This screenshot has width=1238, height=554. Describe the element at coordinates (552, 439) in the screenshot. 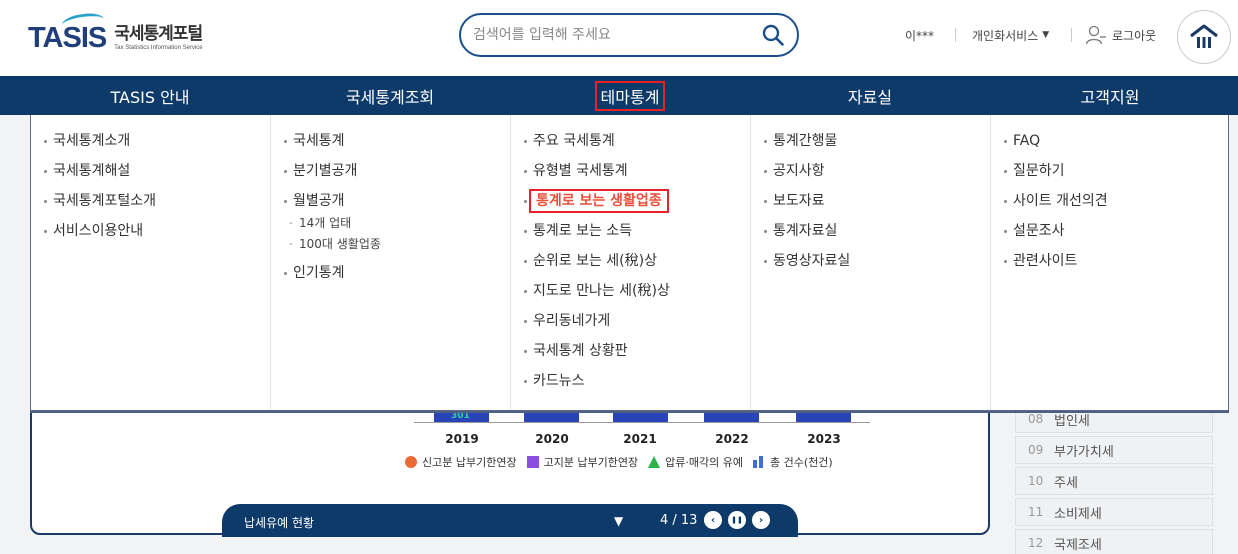

I see `x-tick-label: 2020` at that location.